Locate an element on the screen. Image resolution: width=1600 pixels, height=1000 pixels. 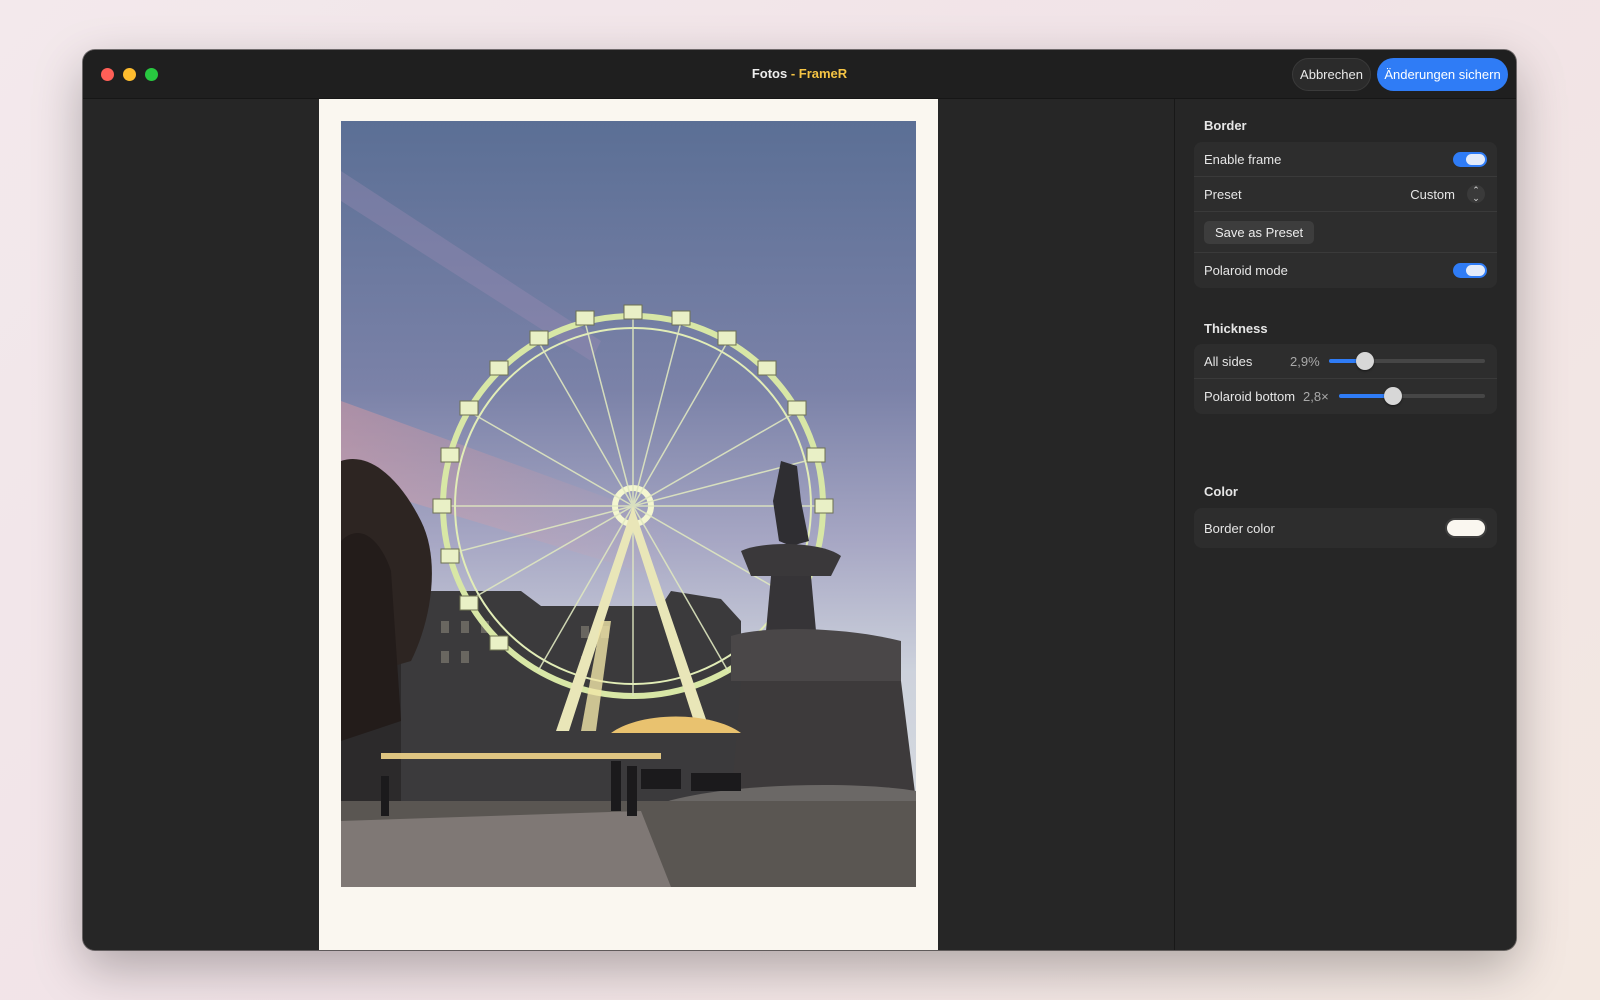
polaroid-bottom-value: 2,8× is located at coordinates (1316, 396).